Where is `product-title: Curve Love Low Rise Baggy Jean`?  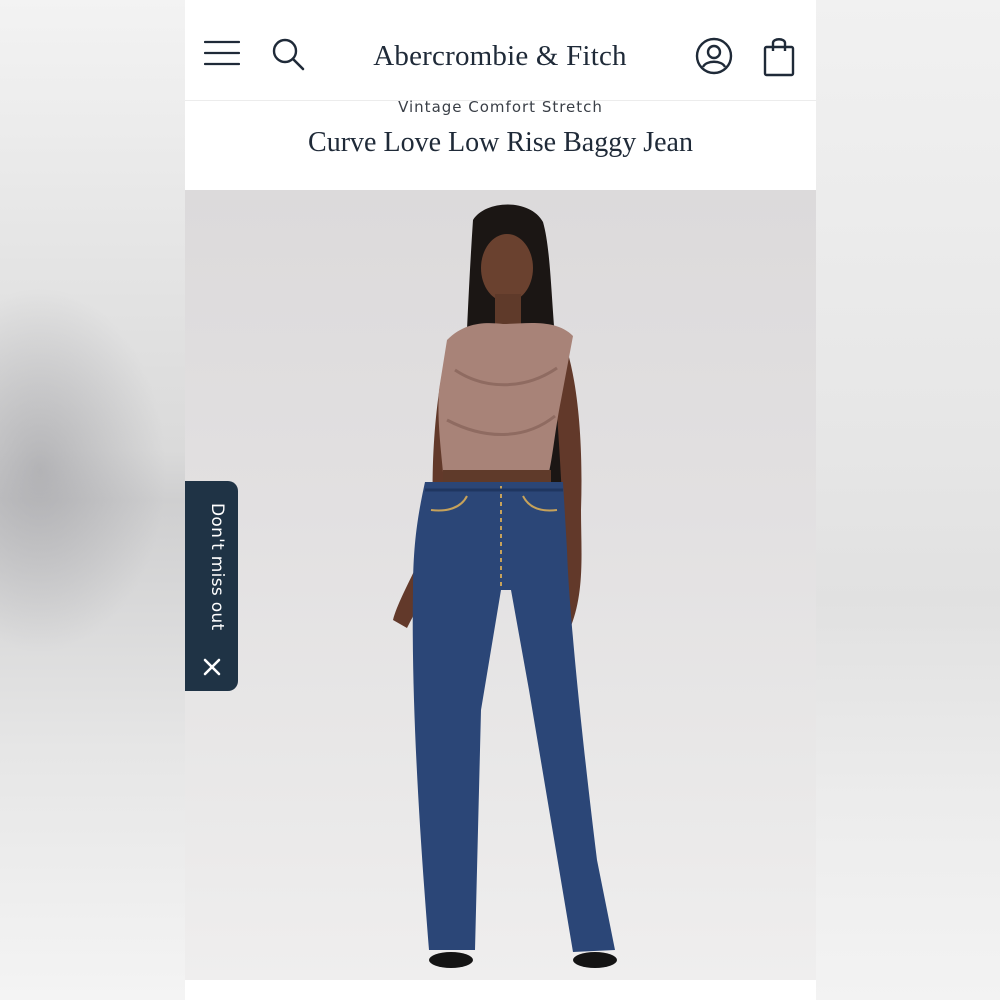
product-title: Curve Love Low Rise Baggy Jean is located at coordinates (500, 142).